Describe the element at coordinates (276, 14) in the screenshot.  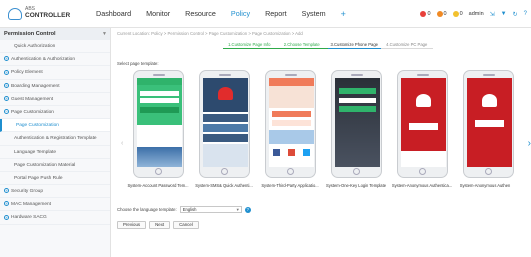
I see `nav-report: Report` at that location.